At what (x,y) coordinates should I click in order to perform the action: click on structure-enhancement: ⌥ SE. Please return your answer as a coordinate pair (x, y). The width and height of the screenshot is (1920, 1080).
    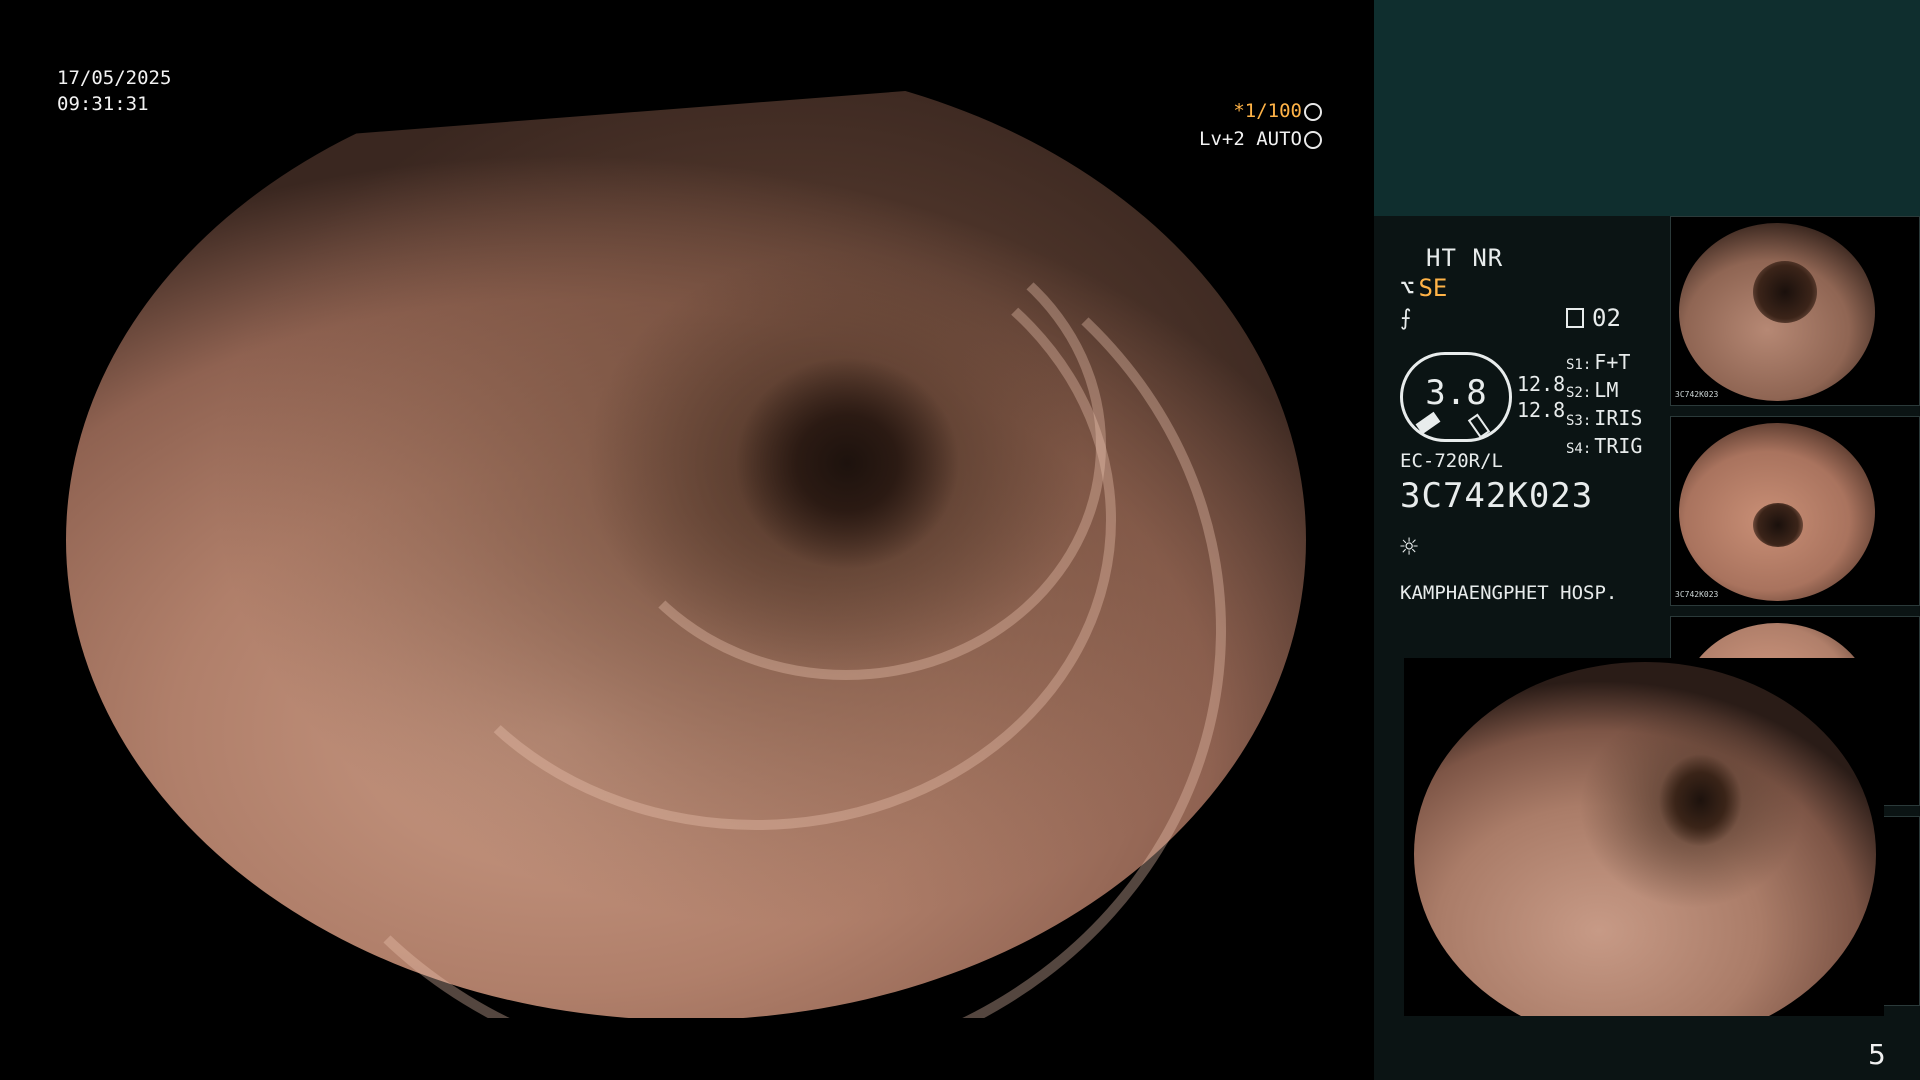
    Looking at the image, I should click on (1423, 288).